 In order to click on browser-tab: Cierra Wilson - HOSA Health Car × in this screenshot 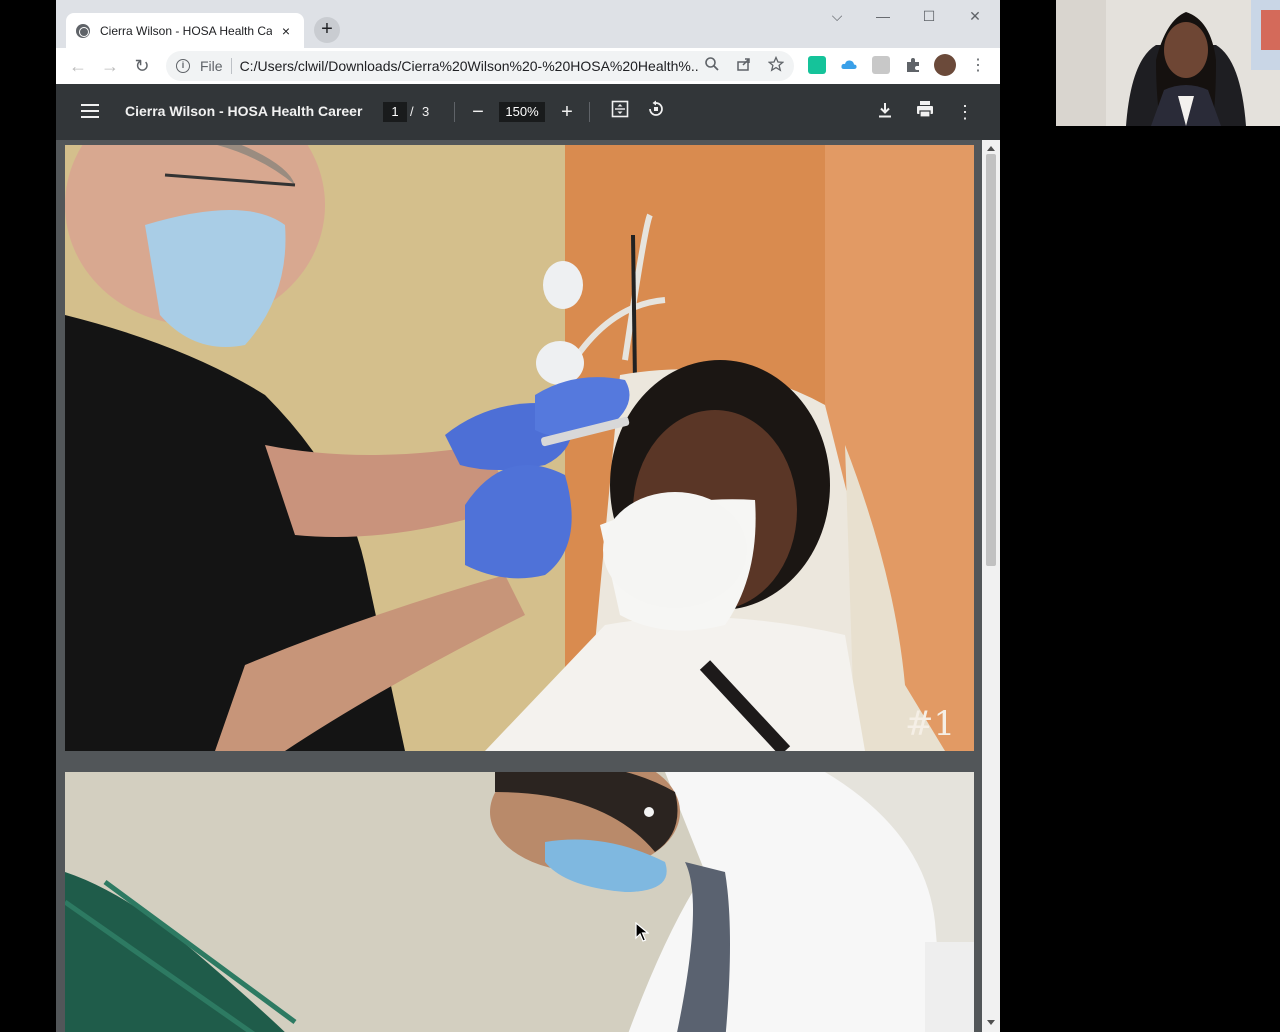, I will do `click(185, 30)`.